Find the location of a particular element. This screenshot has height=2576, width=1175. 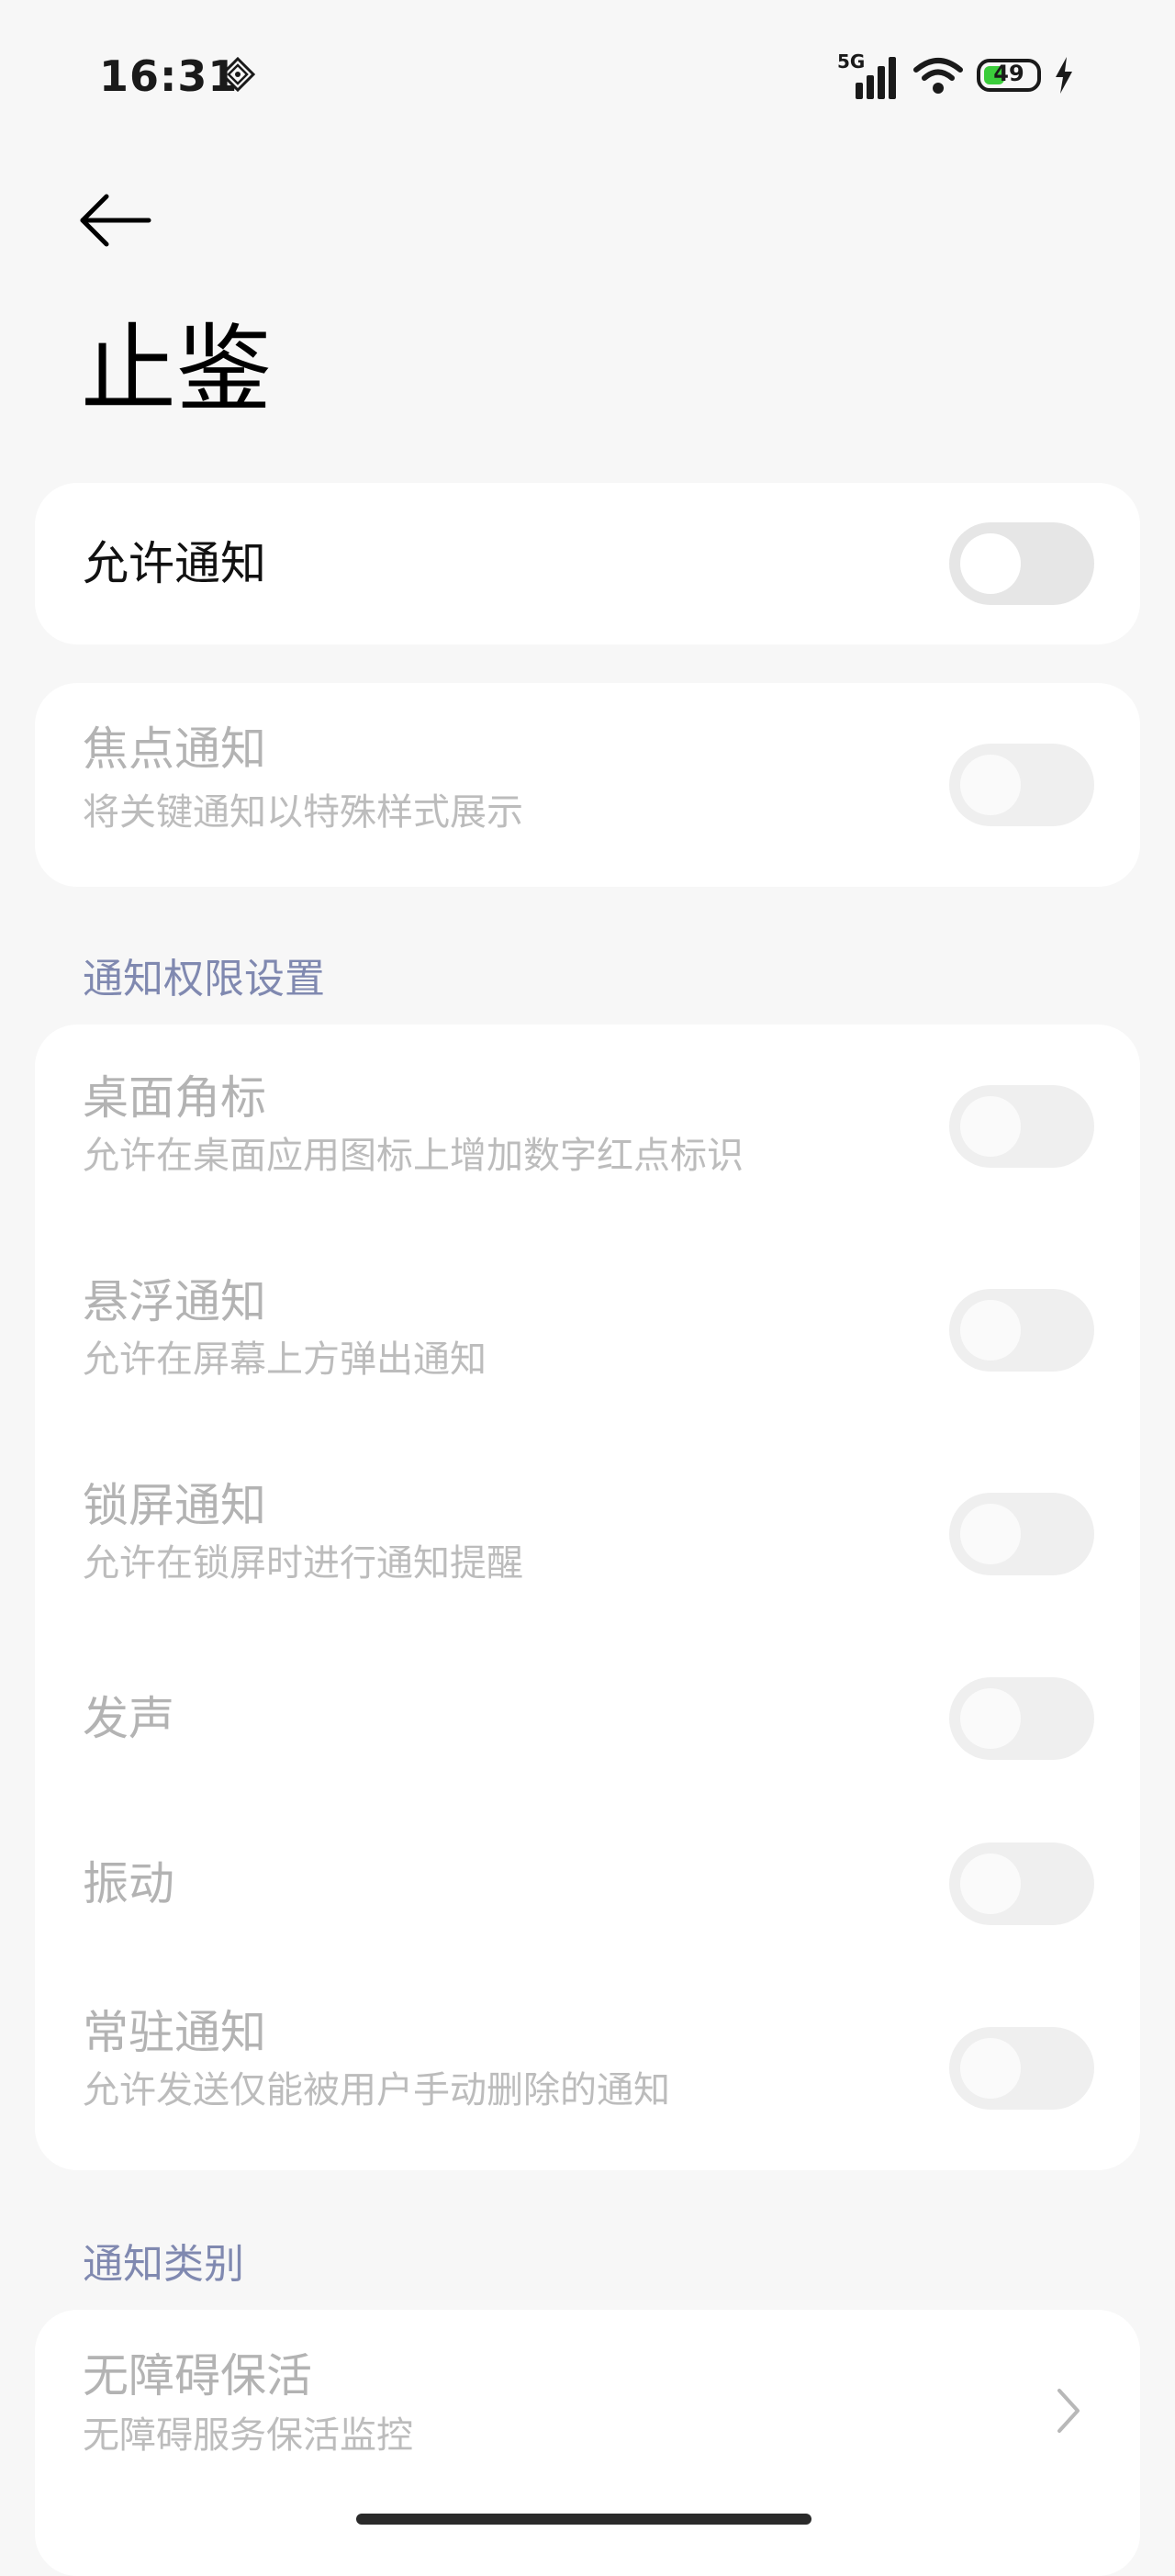

allow-notifications-toggle is located at coordinates (1021, 563).